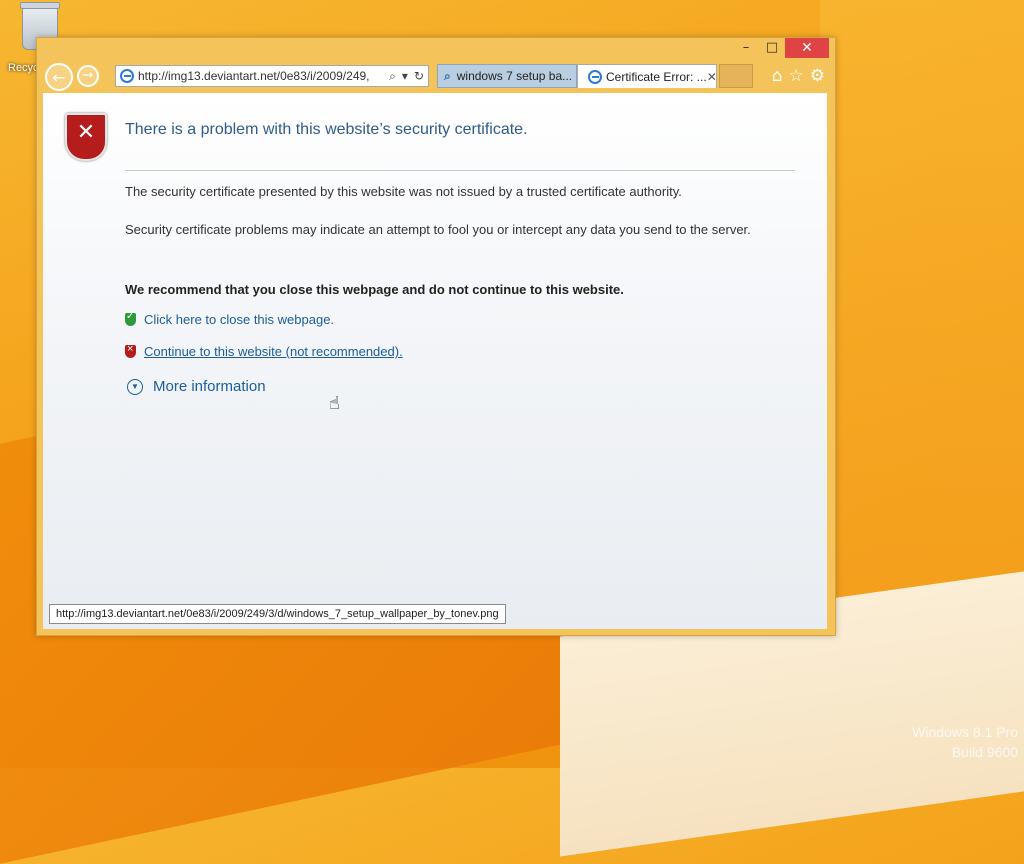 The height and width of the screenshot is (864, 1024). I want to click on back-button: ←, so click(59, 77).